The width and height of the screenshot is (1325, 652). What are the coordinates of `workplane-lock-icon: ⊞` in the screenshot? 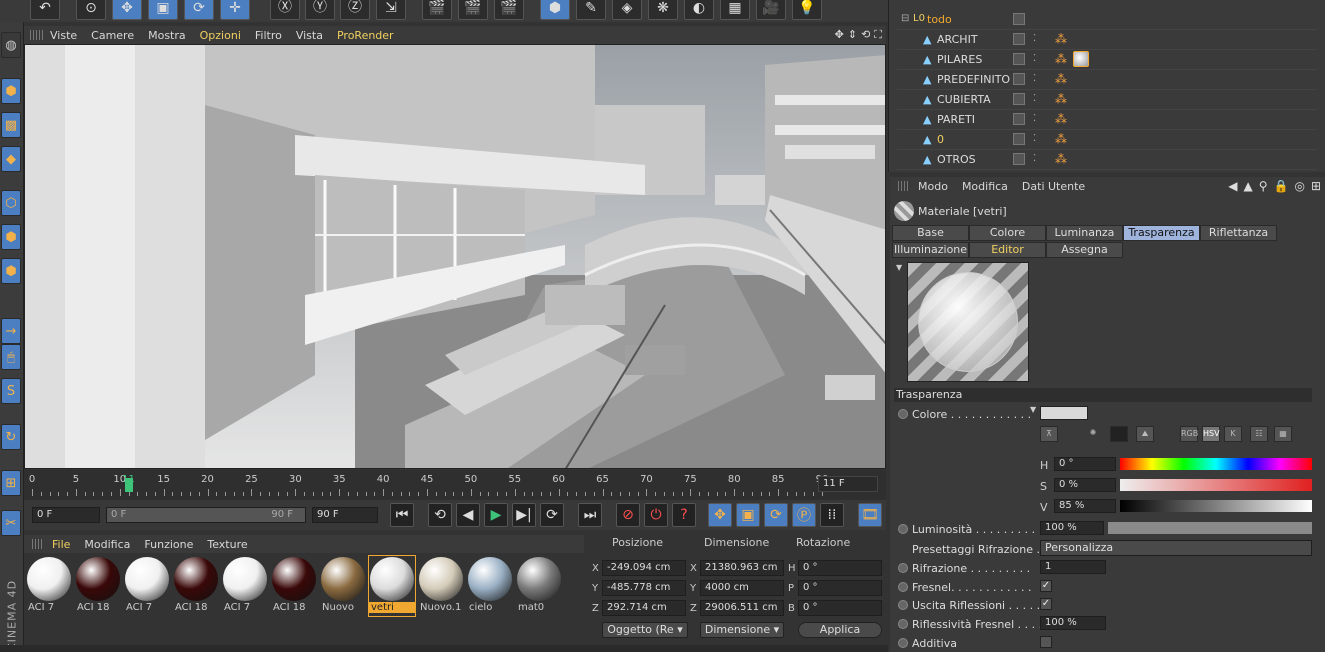 It's located at (11, 483).